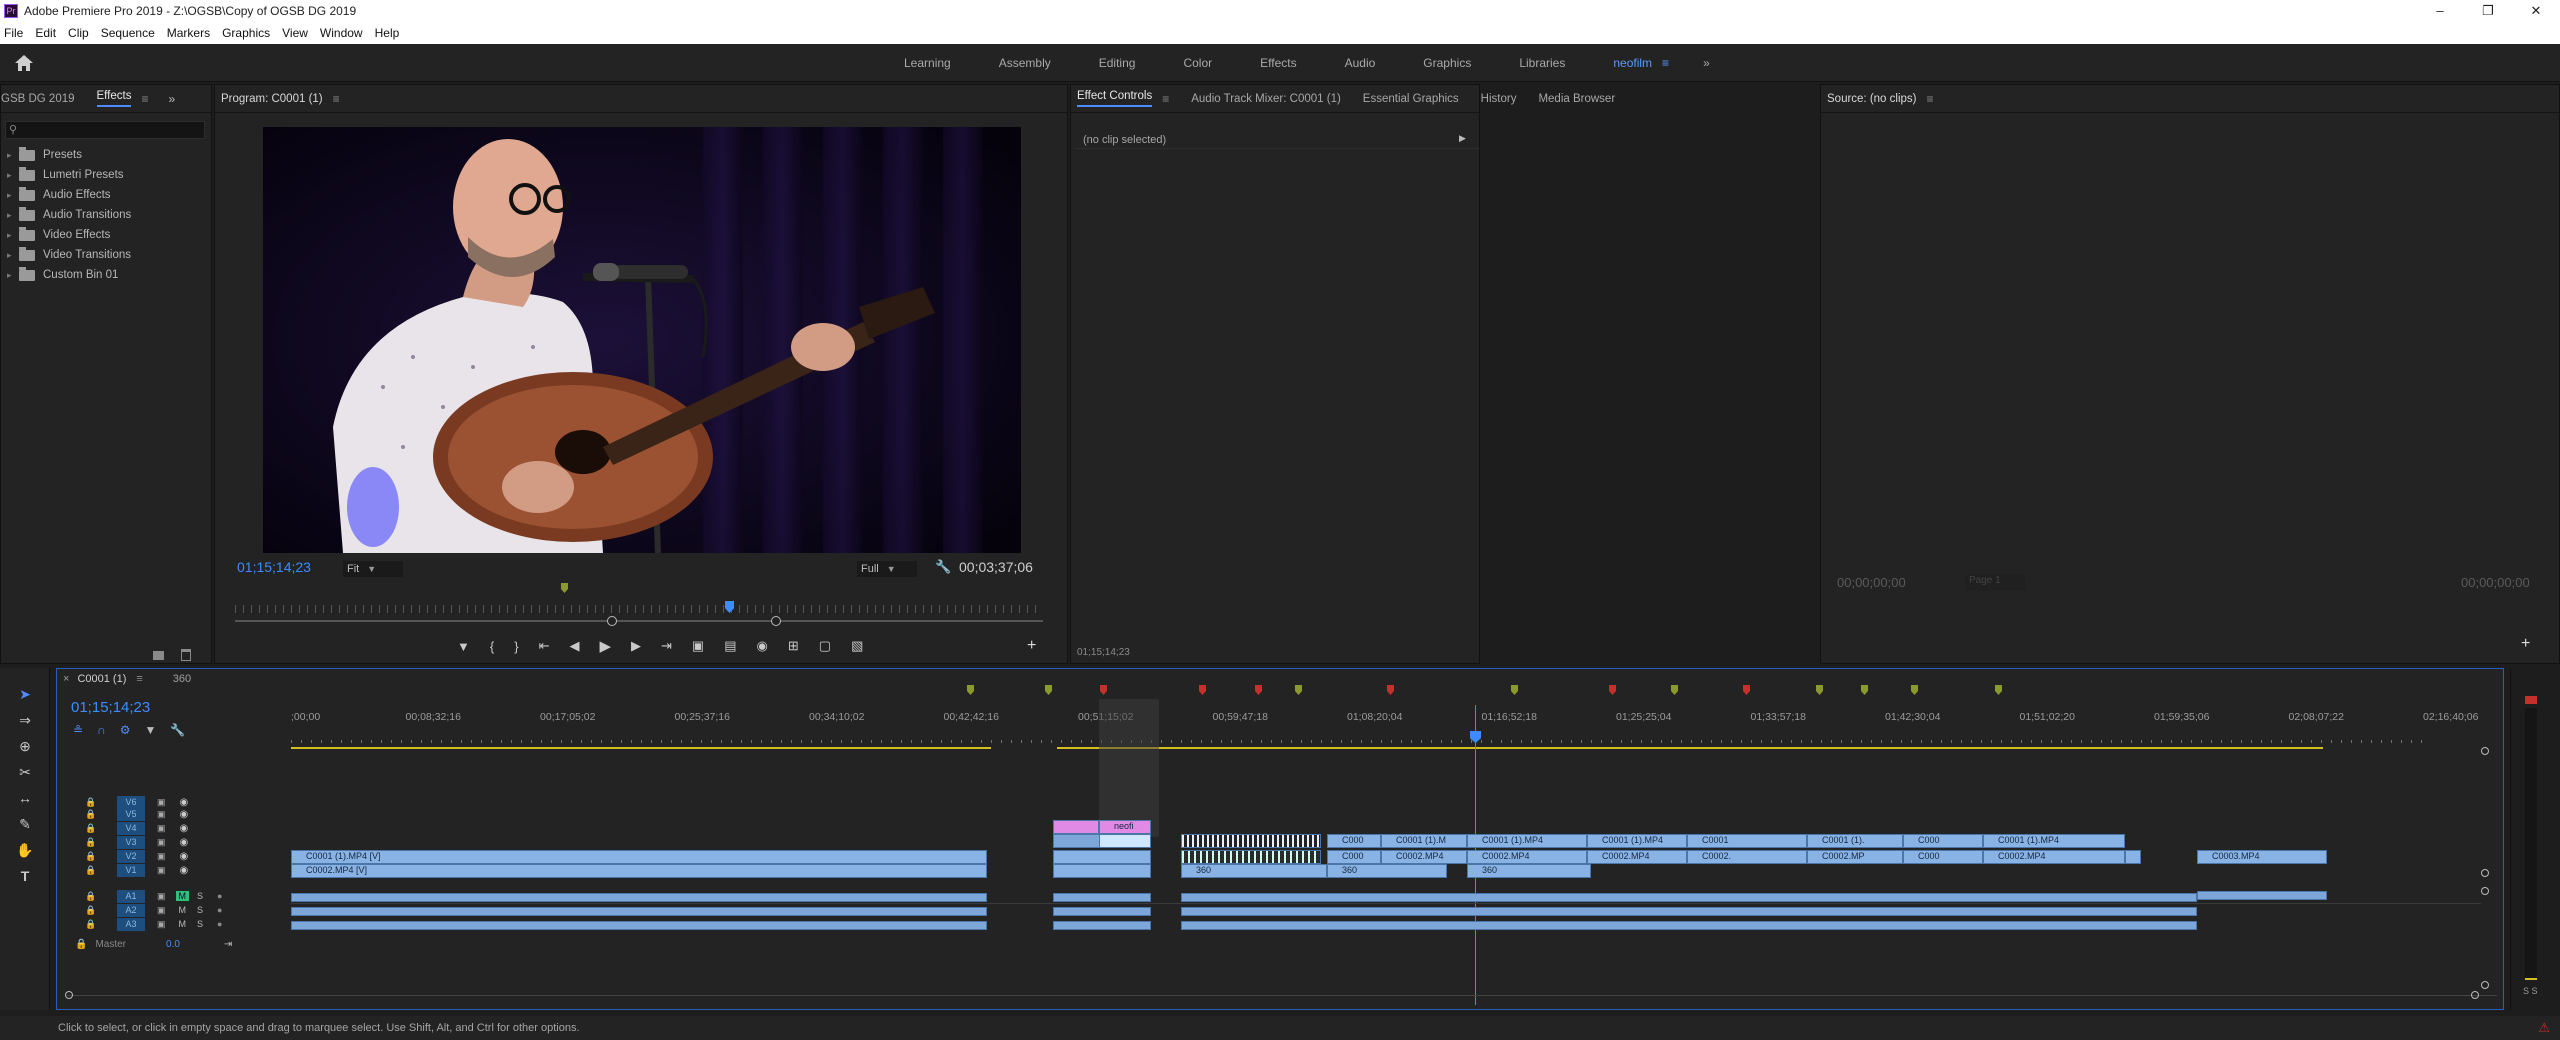 Image resolution: width=2560 pixels, height=1040 pixels. Describe the element at coordinates (228, 944) in the screenshot. I see `go-to-end-icon: ⇥` at that location.